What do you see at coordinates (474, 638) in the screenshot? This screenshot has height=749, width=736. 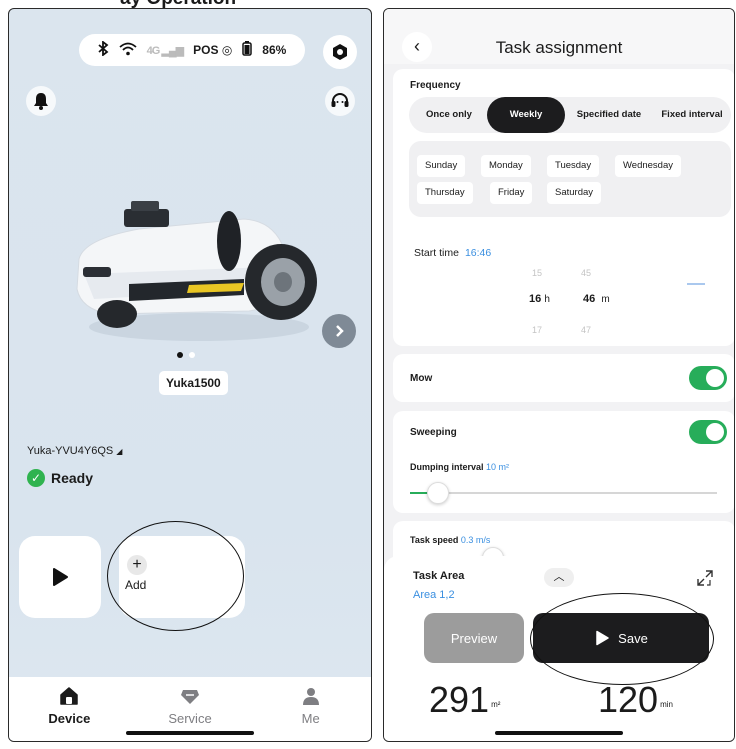 I see `preview-button: Preview` at bounding box center [474, 638].